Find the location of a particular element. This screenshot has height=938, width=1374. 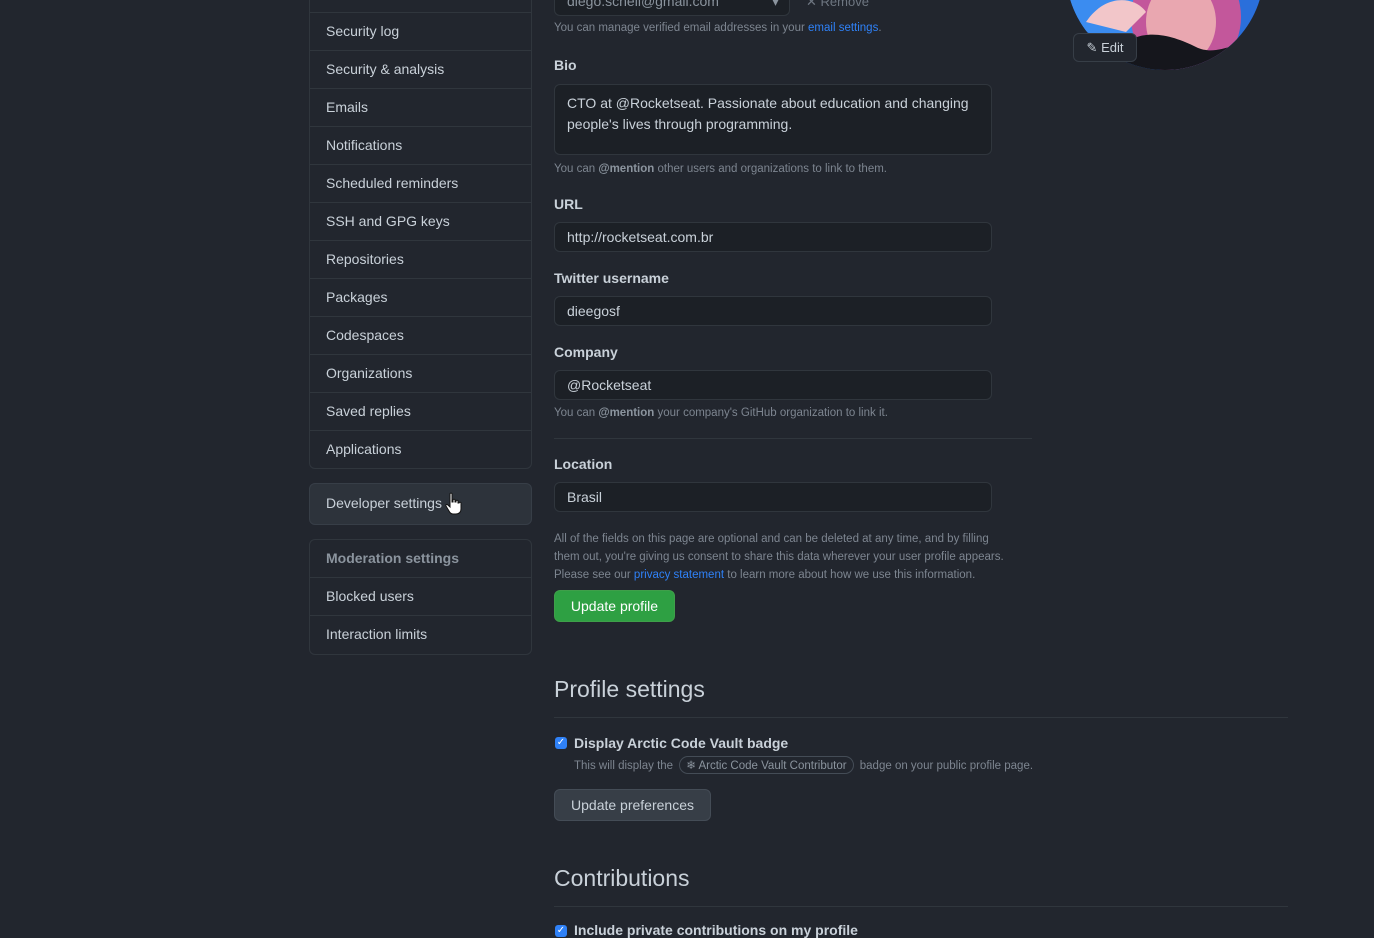

sidebar-item-security-analysis: Security & analysis is located at coordinates (420, 69).